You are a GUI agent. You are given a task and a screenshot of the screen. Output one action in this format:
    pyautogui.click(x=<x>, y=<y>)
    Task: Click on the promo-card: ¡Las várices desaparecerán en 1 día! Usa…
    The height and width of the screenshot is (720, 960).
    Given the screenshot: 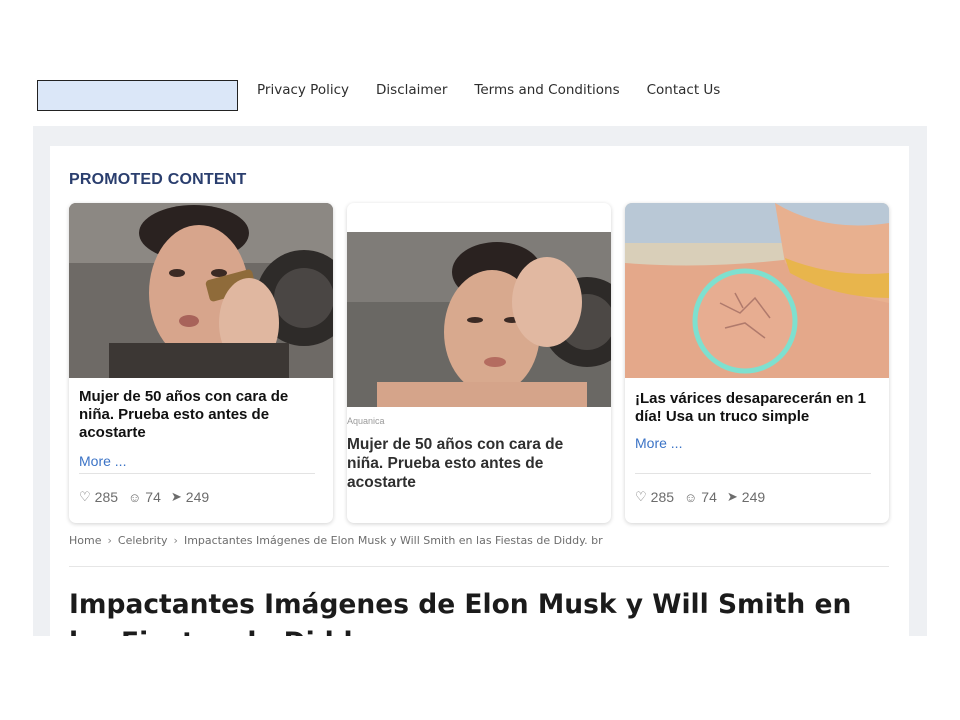 What is the action you would take?
    pyautogui.click(x=757, y=363)
    